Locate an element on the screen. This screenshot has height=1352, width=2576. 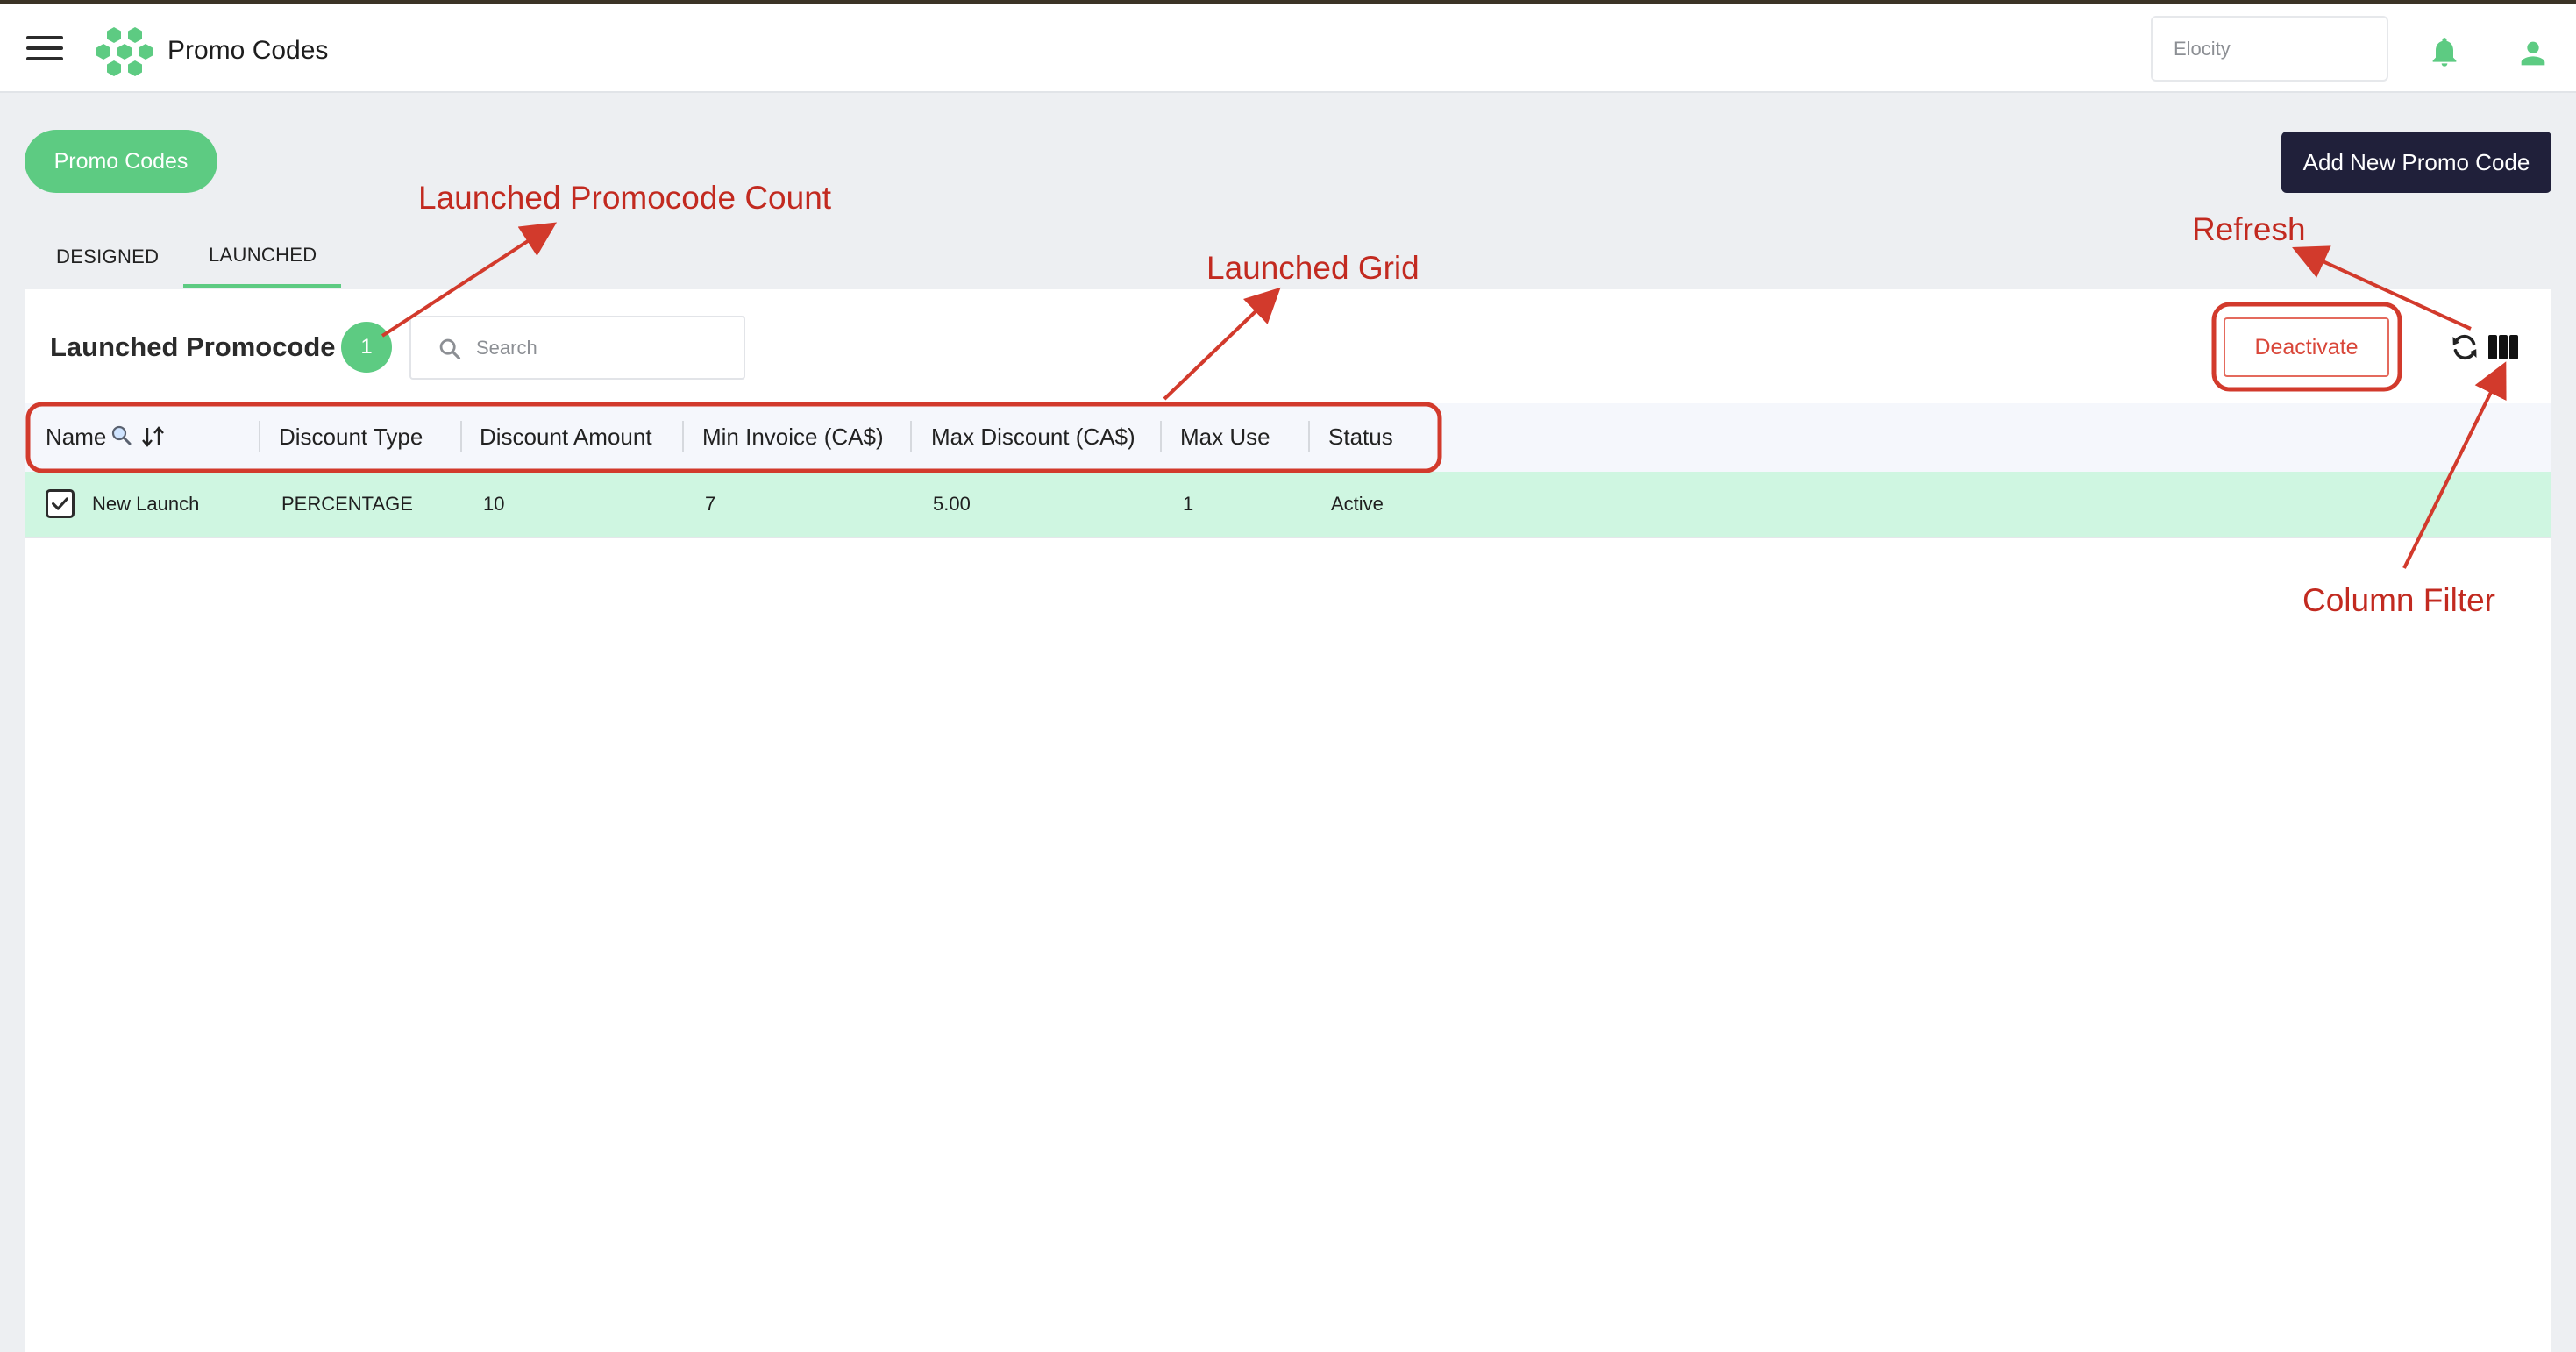
user-icon is located at coordinates (2533, 53).